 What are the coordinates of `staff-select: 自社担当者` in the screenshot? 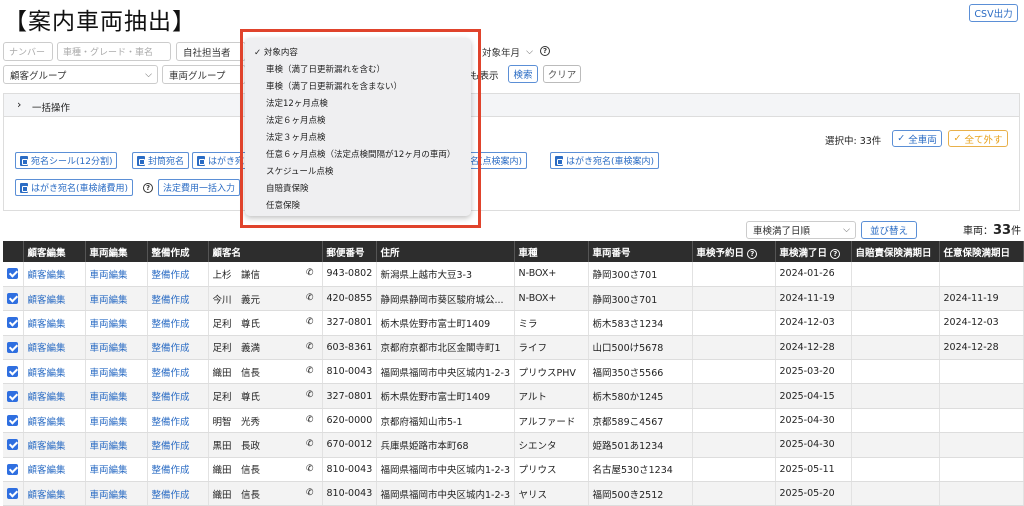 It's located at (211, 51).